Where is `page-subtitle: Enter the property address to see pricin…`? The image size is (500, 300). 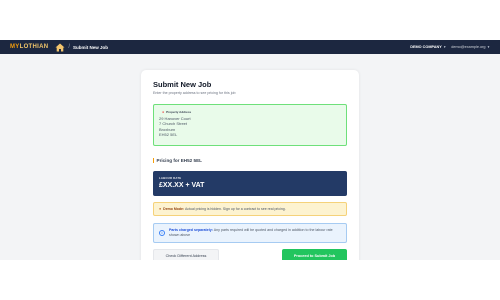
page-subtitle: Enter the property address to see pricin… is located at coordinates (194, 93).